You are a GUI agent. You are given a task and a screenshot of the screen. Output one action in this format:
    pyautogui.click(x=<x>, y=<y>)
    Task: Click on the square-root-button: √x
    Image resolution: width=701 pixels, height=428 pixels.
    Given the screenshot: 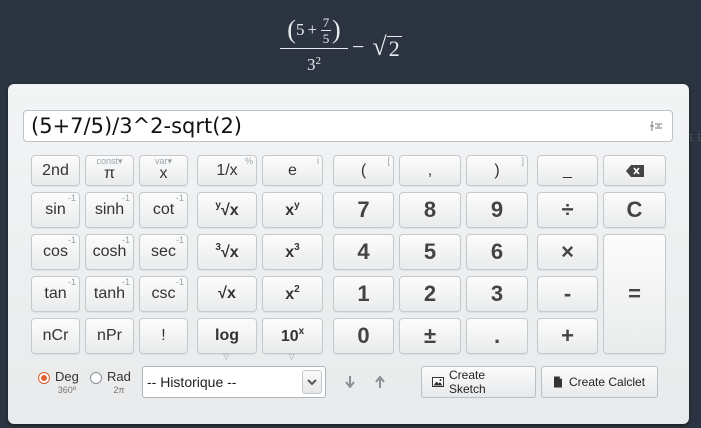 What is the action you would take?
    pyautogui.click(x=227, y=294)
    